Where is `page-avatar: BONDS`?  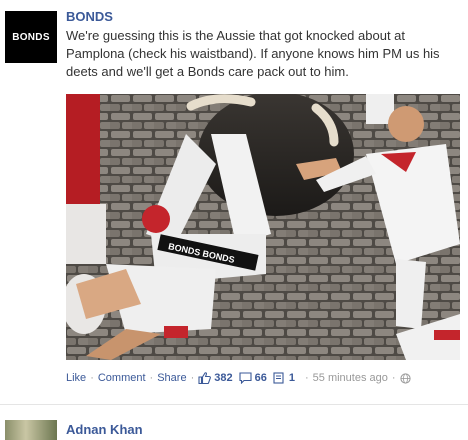 page-avatar: BONDS is located at coordinates (31, 37).